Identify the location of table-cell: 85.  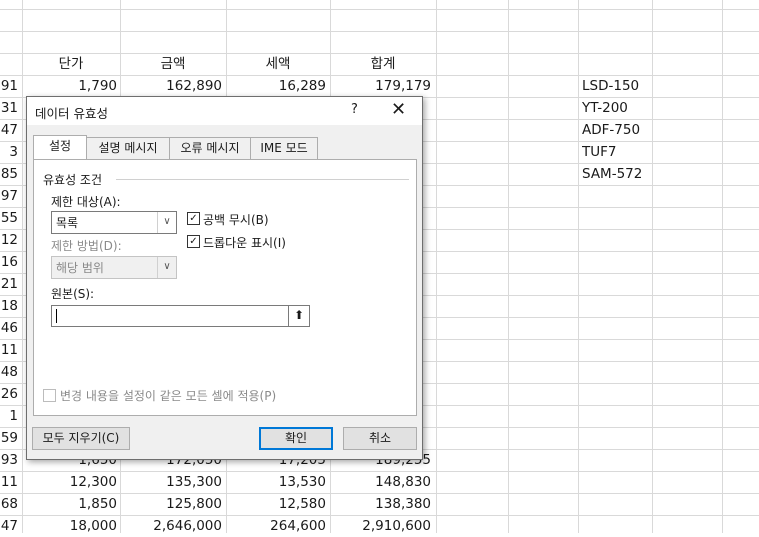
(9, 174).